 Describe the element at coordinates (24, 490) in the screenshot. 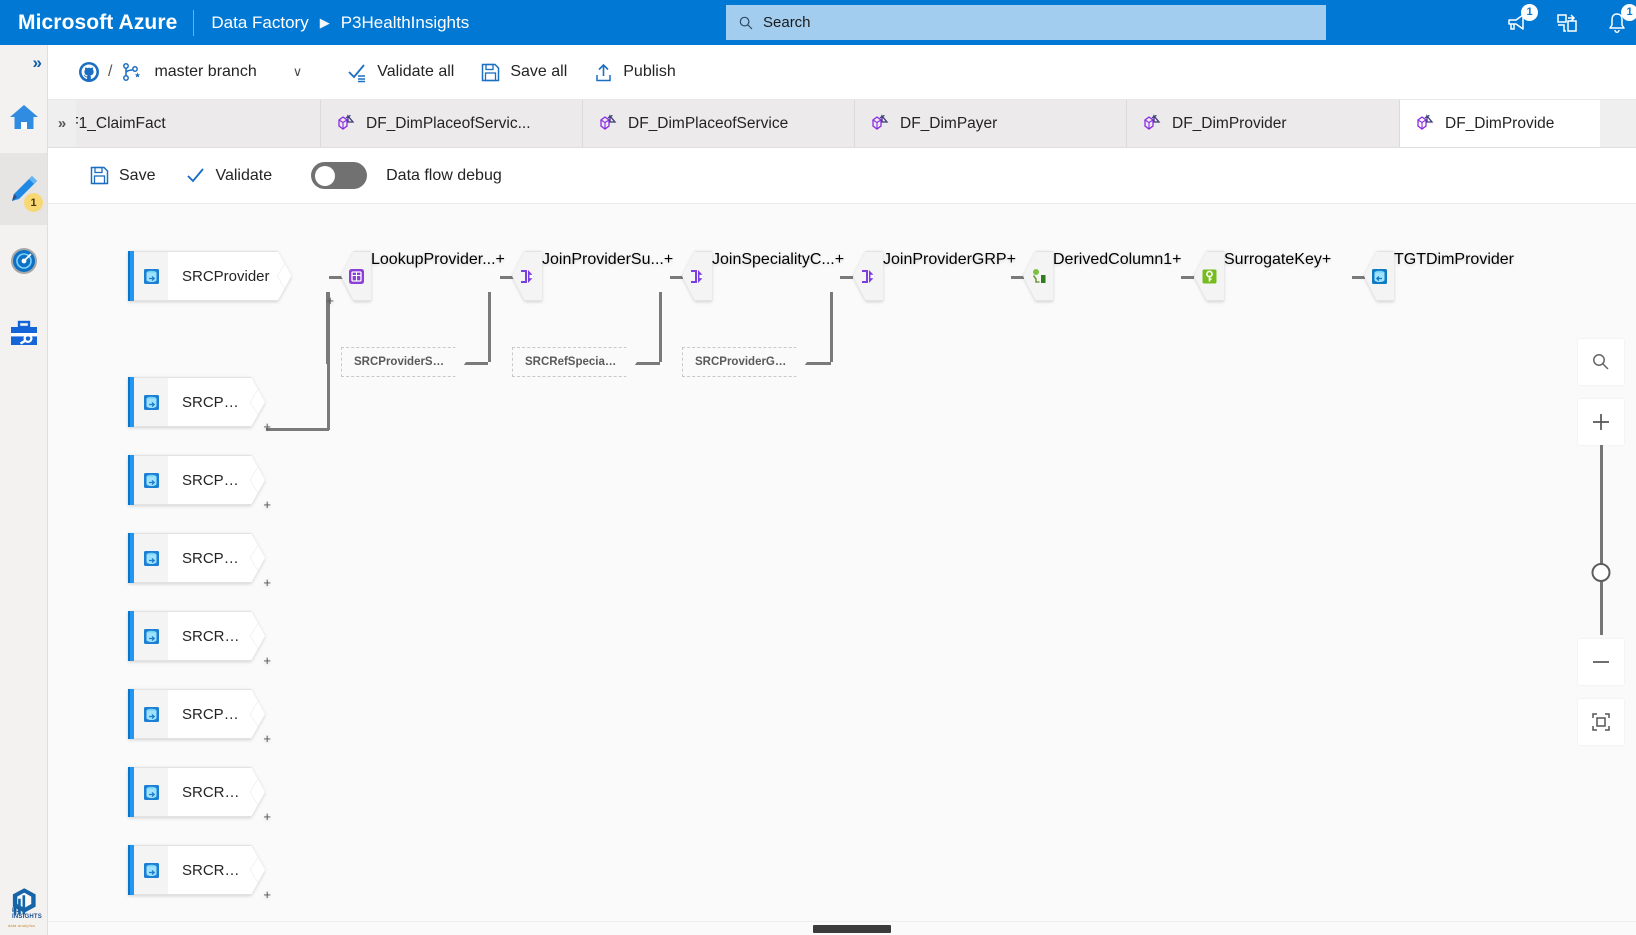

I see `left-sidebar: » 1 P3 INSIGHTS data analytics` at that location.